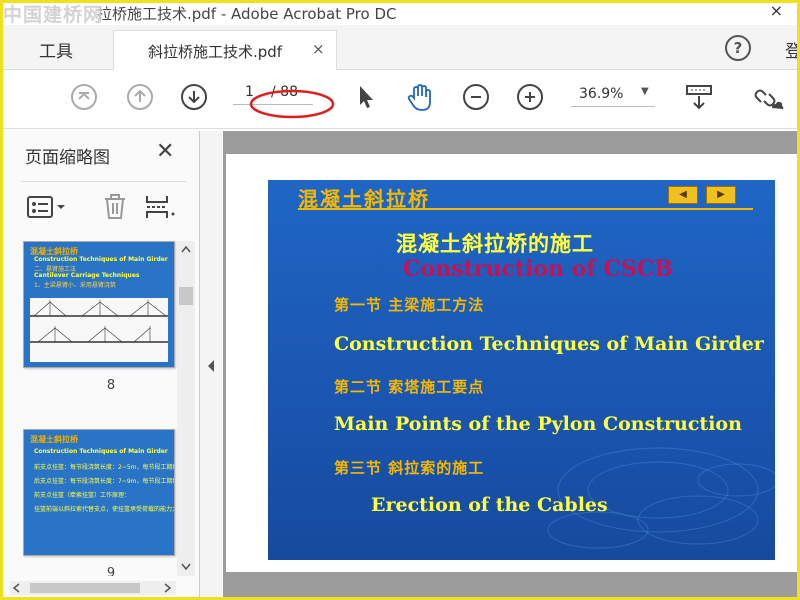  What do you see at coordinates (67, 158) in the screenshot?
I see `panel-title: 页面缩略图` at bounding box center [67, 158].